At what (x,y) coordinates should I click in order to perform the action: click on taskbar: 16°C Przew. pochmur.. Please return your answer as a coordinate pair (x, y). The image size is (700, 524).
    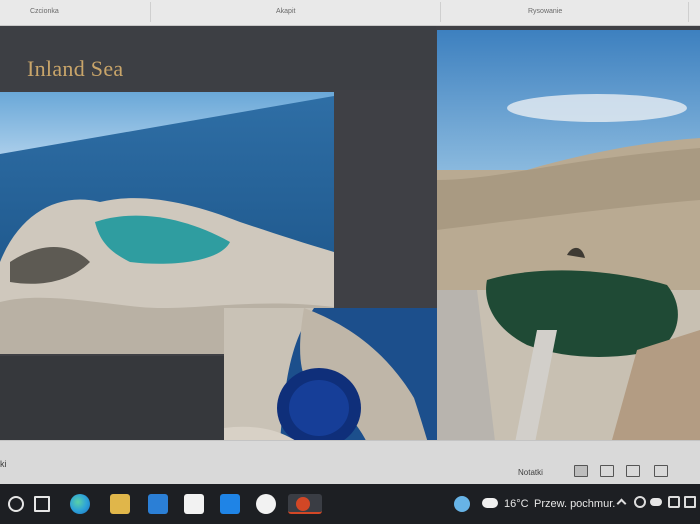
    Looking at the image, I should click on (350, 504).